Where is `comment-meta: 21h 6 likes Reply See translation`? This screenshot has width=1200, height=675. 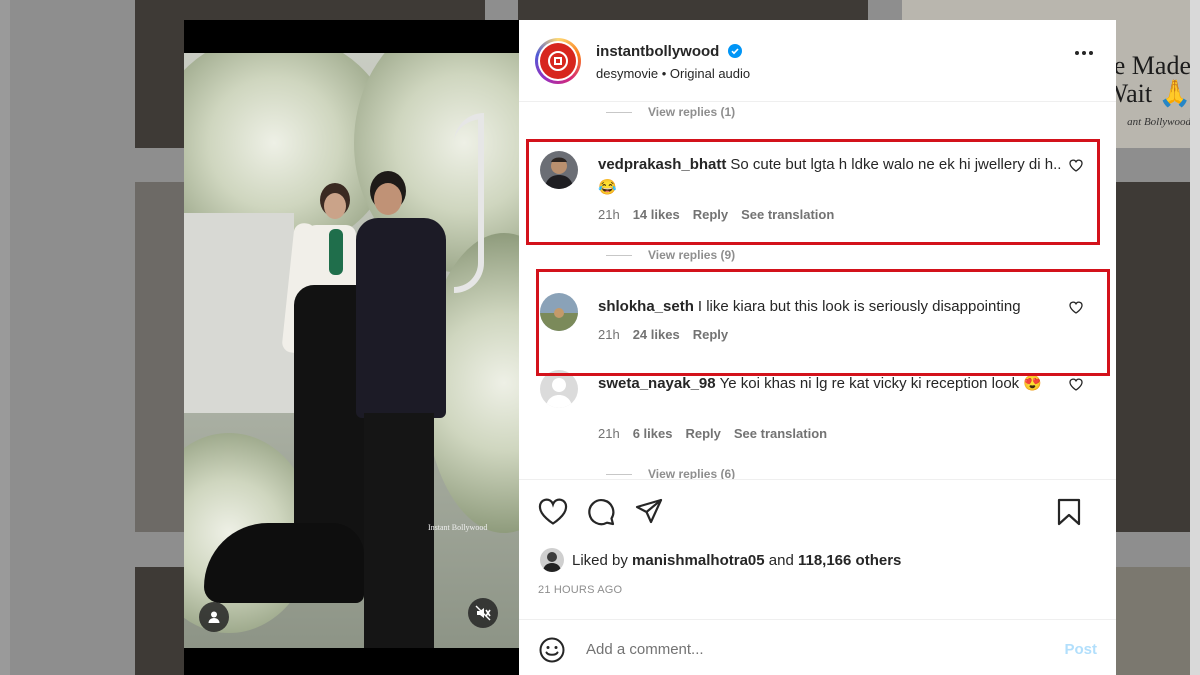
comment-meta: 21h 6 likes Reply See translation is located at coordinates (712, 433).